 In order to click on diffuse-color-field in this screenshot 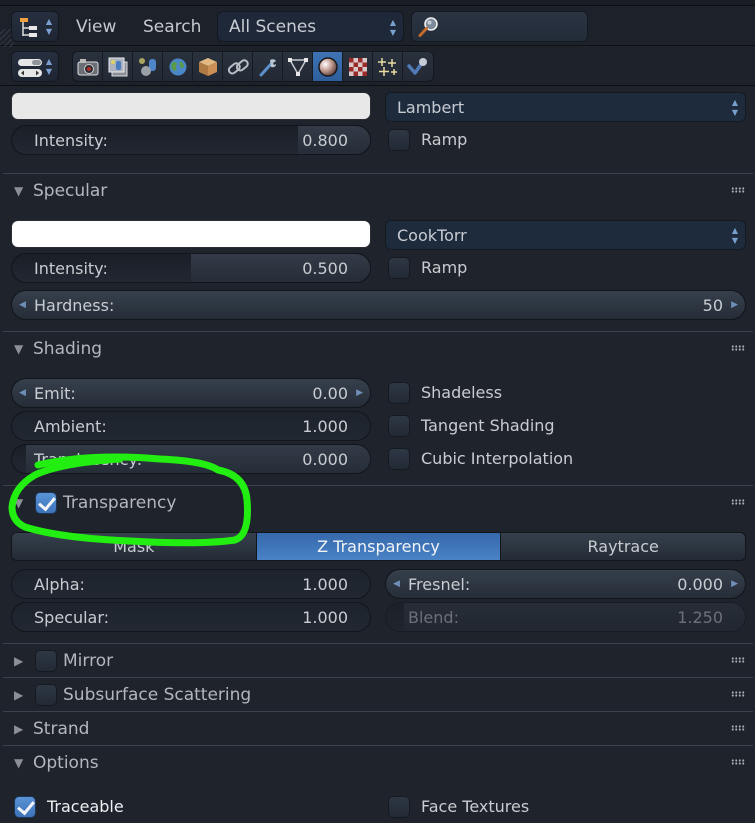, I will do `click(191, 106)`.